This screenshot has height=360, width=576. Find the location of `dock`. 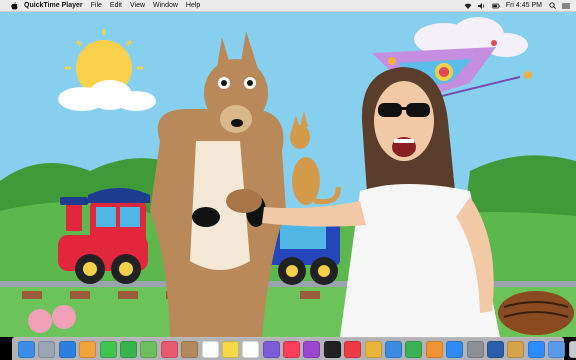

dock is located at coordinates (294, 348).